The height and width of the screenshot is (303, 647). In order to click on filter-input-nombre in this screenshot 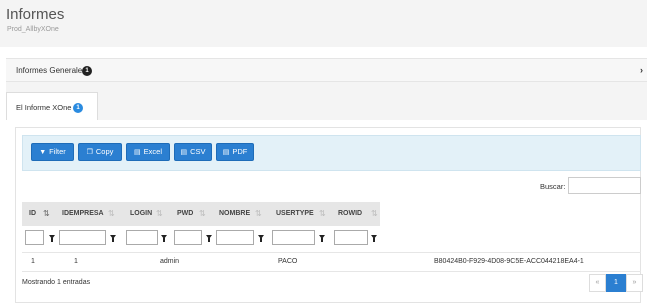, I will do `click(235, 237)`.